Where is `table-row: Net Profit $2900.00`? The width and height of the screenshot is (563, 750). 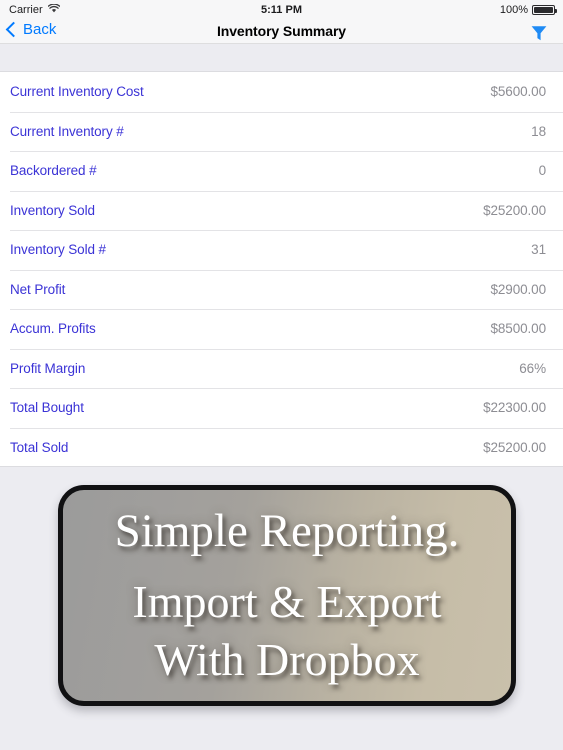 table-row: Net Profit $2900.00 is located at coordinates (281, 289).